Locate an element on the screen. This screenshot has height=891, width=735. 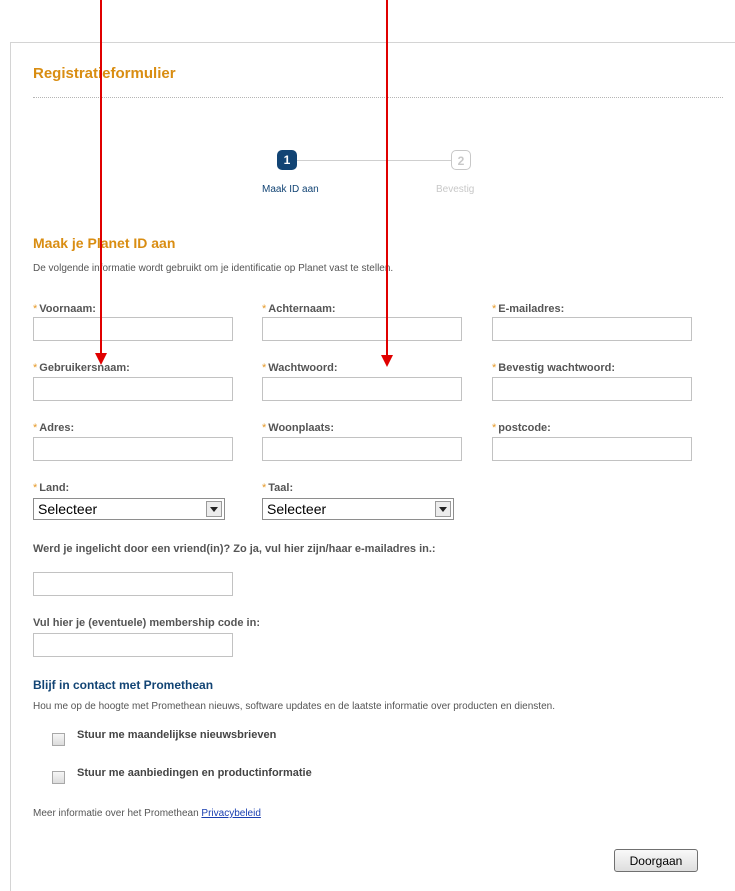
woonplaats-label: * Woonplaats: is located at coordinates (298, 428).